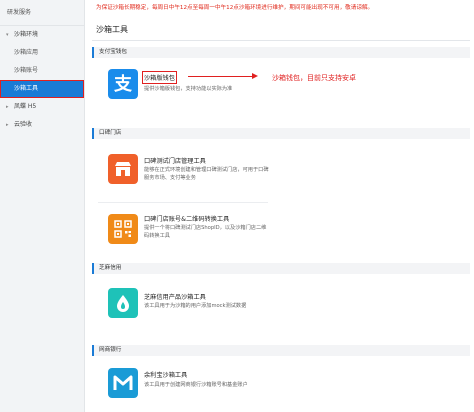 Image resolution: width=474 pixels, height=412 pixels. What do you see at coordinates (42, 35) in the screenshot?
I see `sidebar-group-sandbox-env: ▾ 沙箱环境` at bounding box center [42, 35].